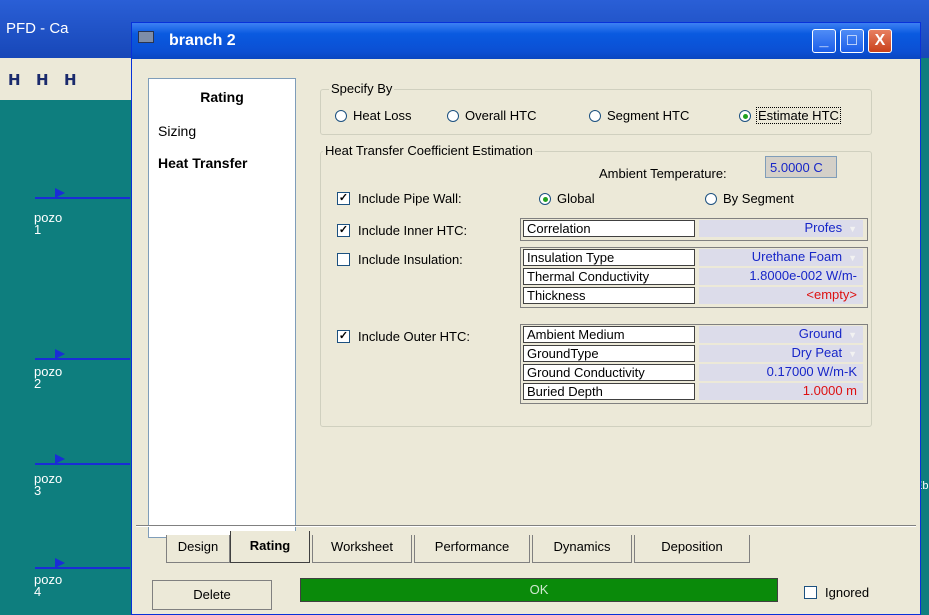 The width and height of the screenshot is (929, 615). I want to click on tab-strip-line, so click(526, 526).